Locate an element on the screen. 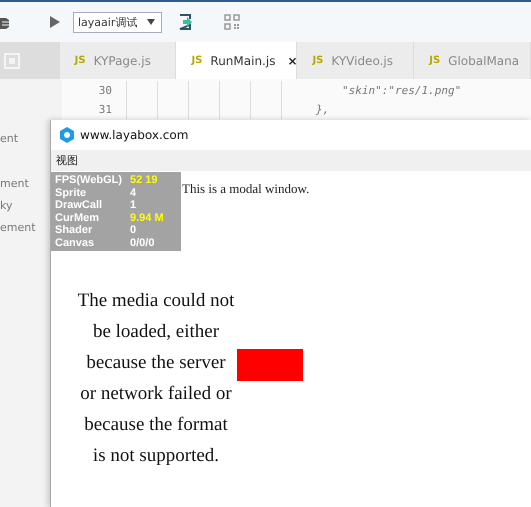 This screenshot has width=531, height=507. modal-note: This is a modal window. is located at coordinates (246, 189).